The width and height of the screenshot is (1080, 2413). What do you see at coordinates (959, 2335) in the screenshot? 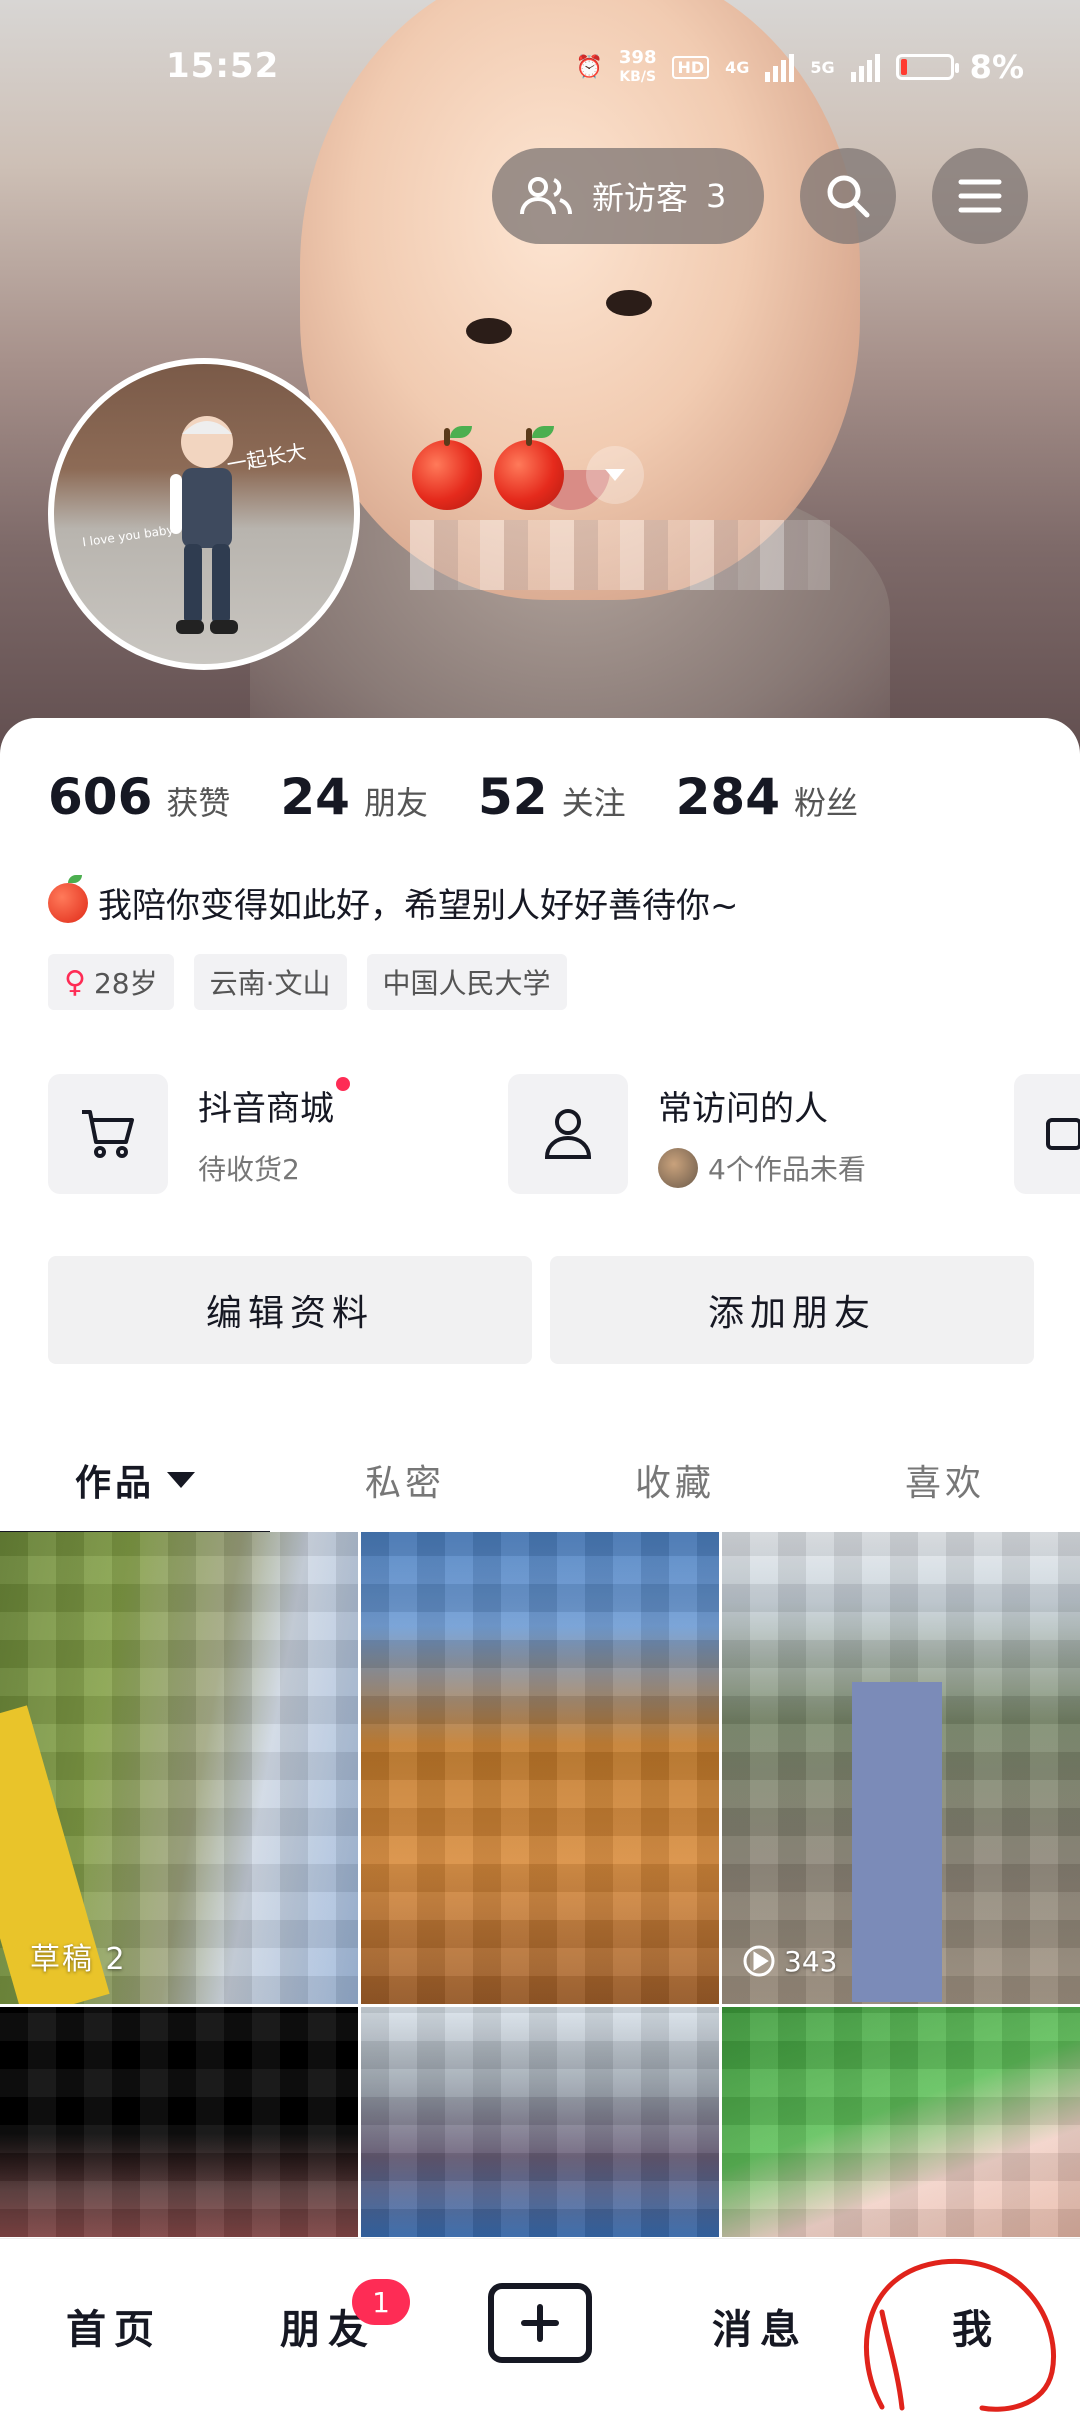
I see `red-circle-annotation` at bounding box center [959, 2335].